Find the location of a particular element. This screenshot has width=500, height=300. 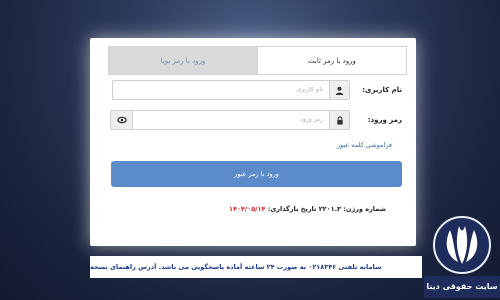

username-placeholder: نام کاربری is located at coordinates (309, 89).